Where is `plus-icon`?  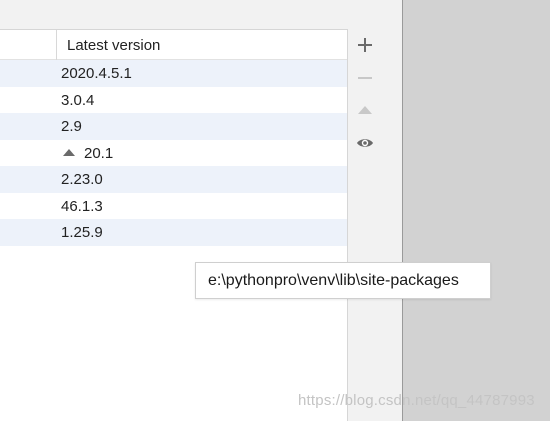
plus-icon is located at coordinates (364, 44).